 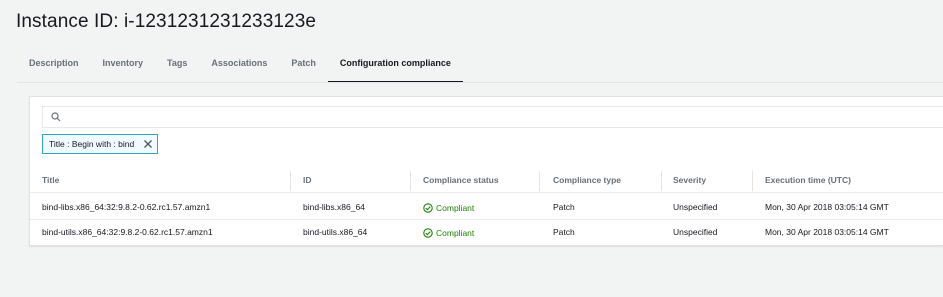 I want to click on tab-description: Description, so click(x=54, y=69).